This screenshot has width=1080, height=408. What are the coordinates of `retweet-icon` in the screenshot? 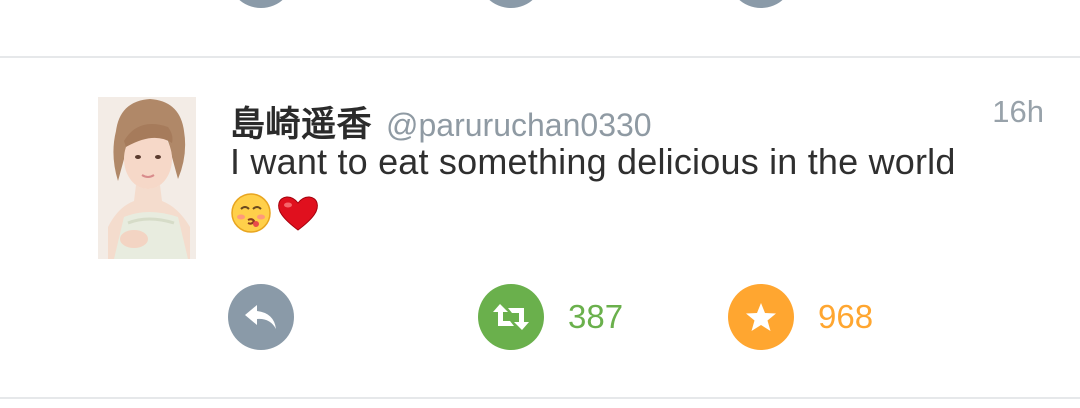 It's located at (511, 317).